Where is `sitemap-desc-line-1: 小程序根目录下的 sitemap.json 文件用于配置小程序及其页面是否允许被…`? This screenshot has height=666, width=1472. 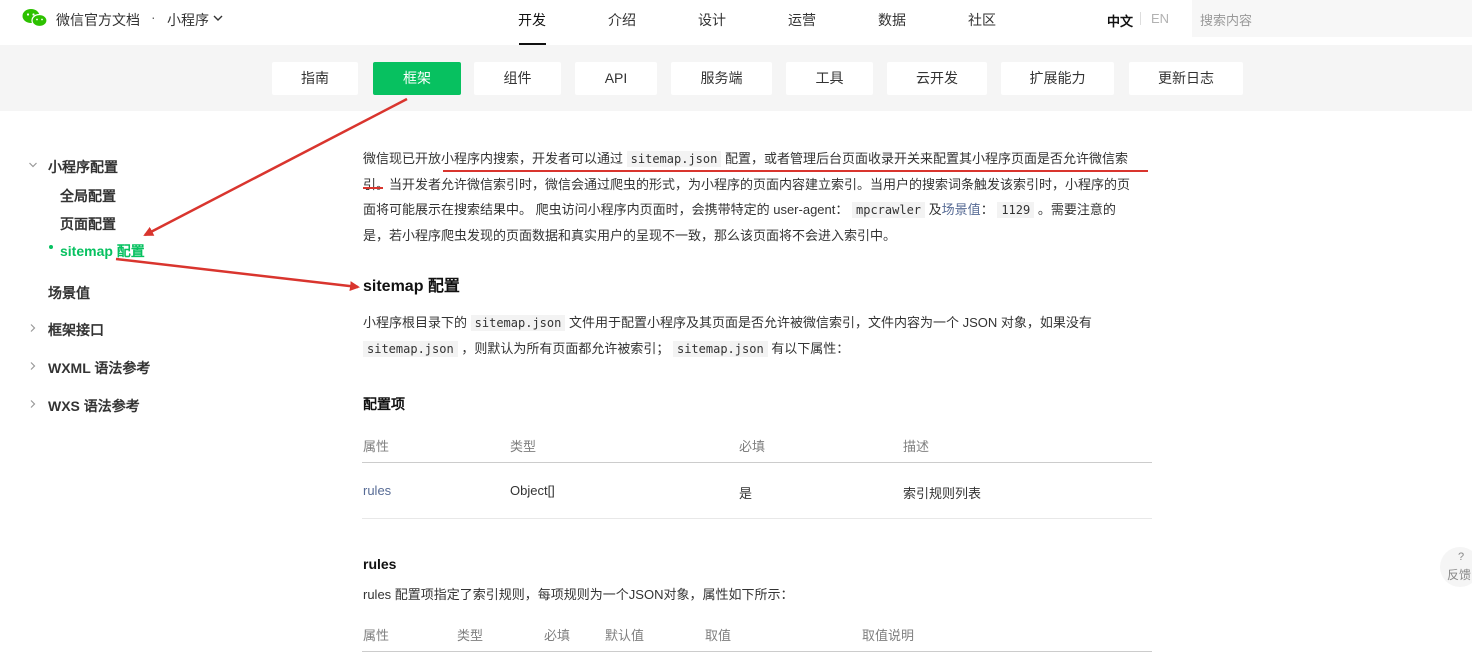
sitemap-desc-line-1: 小程序根目录下的 sitemap.json 文件用于配置小程序及其页面是否允许被… is located at coordinates (727, 323).